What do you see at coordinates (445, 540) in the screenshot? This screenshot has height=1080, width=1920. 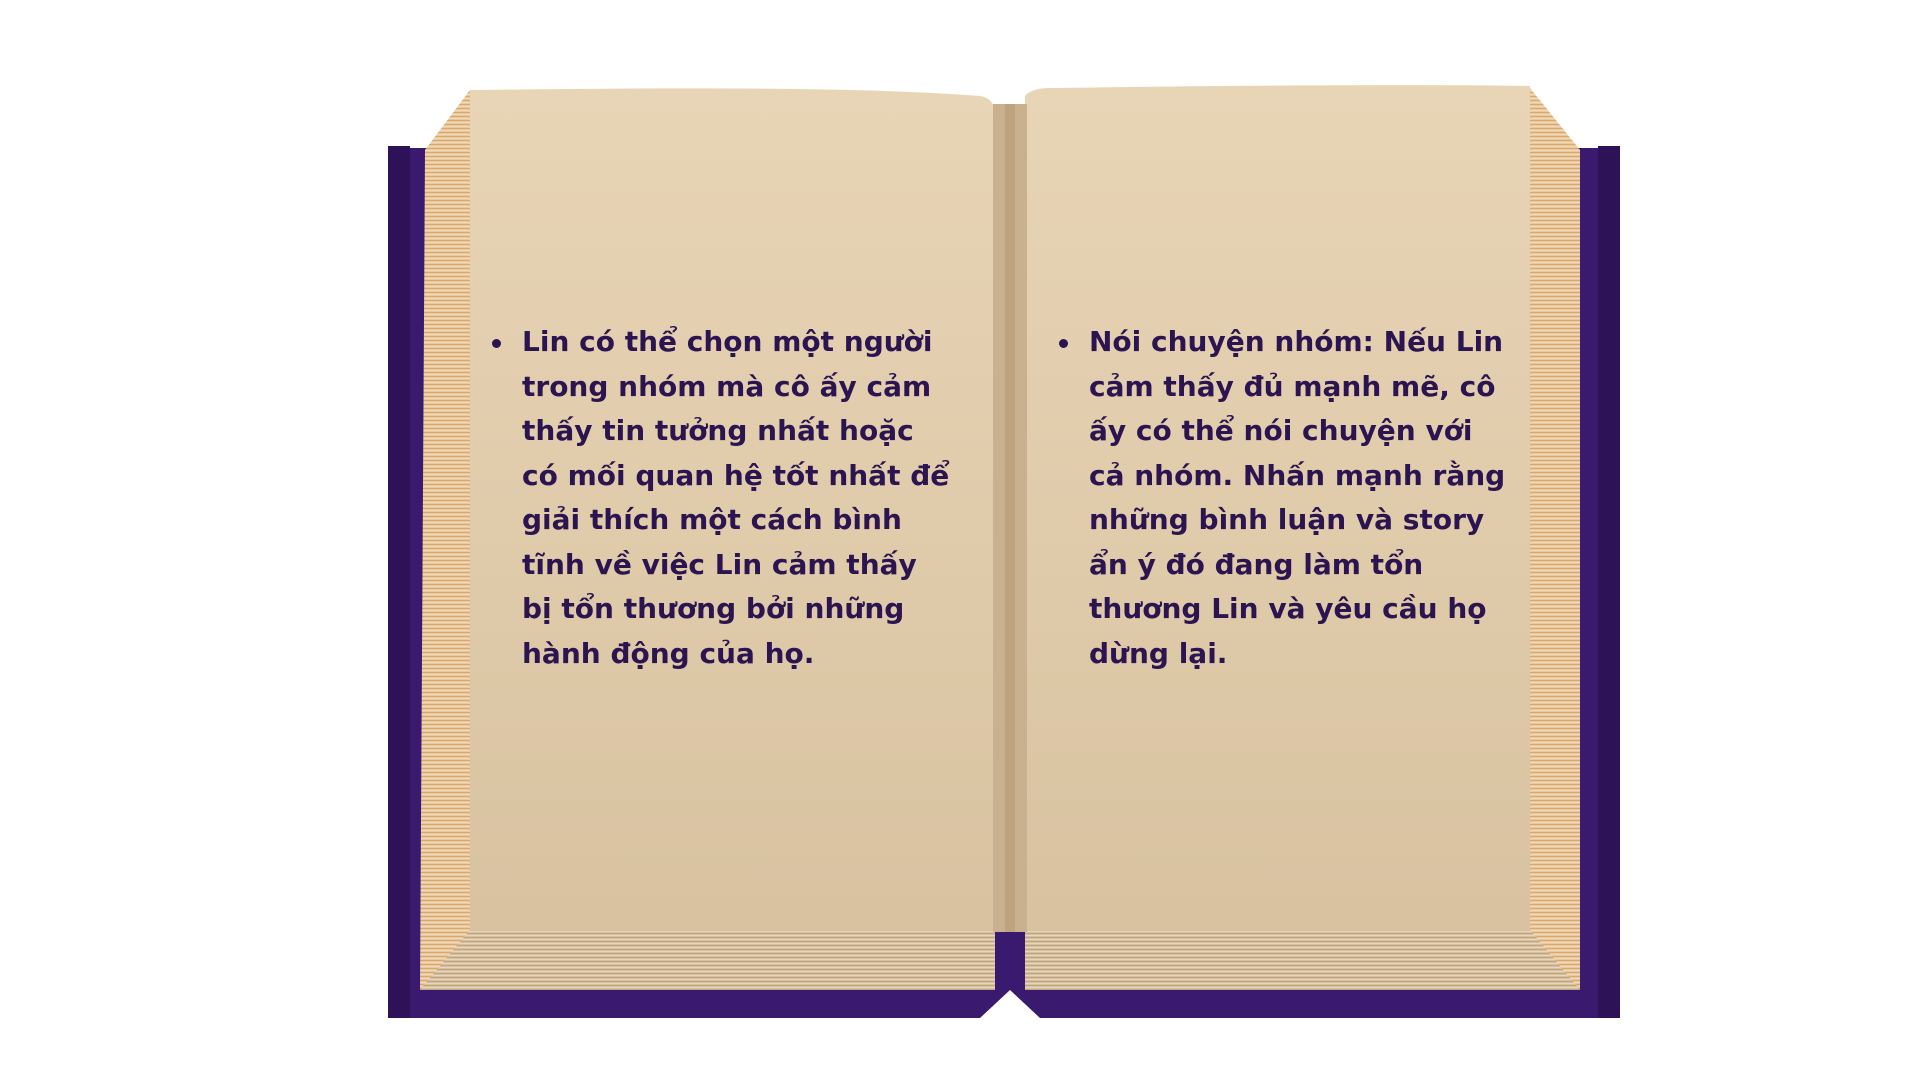 I see `left-page-edges` at bounding box center [445, 540].